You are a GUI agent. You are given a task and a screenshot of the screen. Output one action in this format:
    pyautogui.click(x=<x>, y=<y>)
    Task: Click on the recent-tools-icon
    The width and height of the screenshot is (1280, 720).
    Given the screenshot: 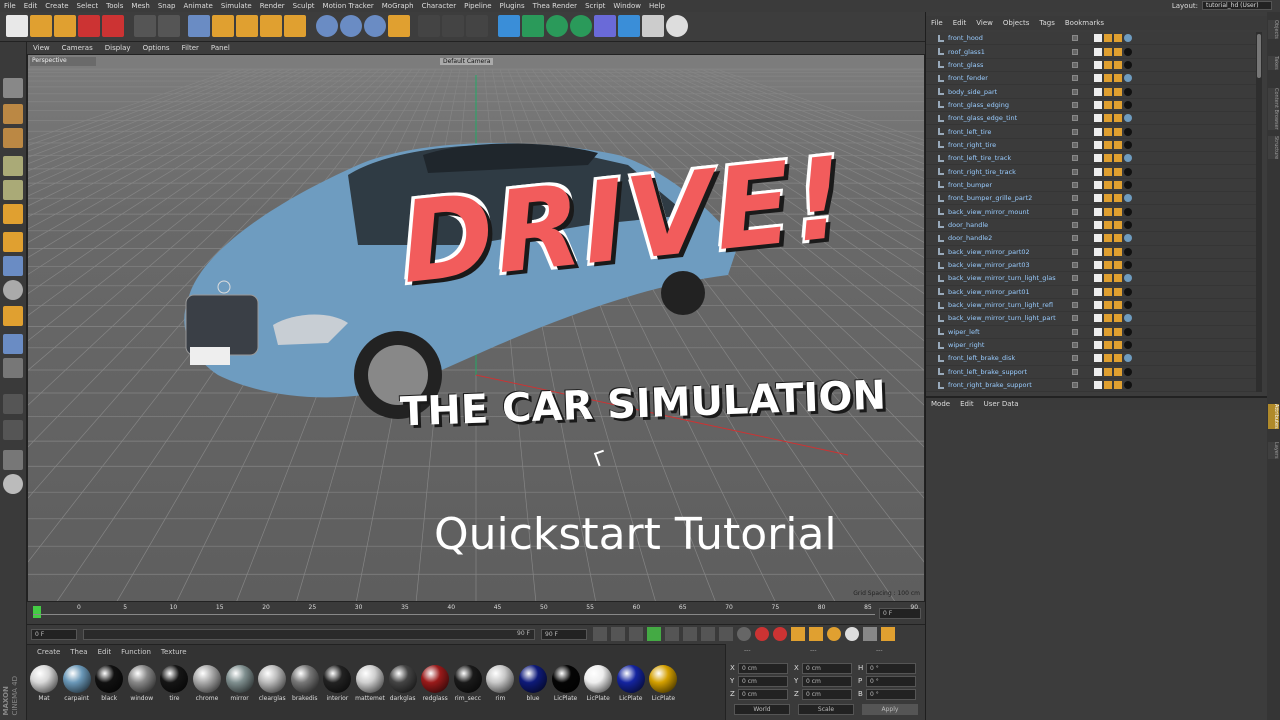 What is the action you would take?
    pyautogui.click(x=295, y=26)
    